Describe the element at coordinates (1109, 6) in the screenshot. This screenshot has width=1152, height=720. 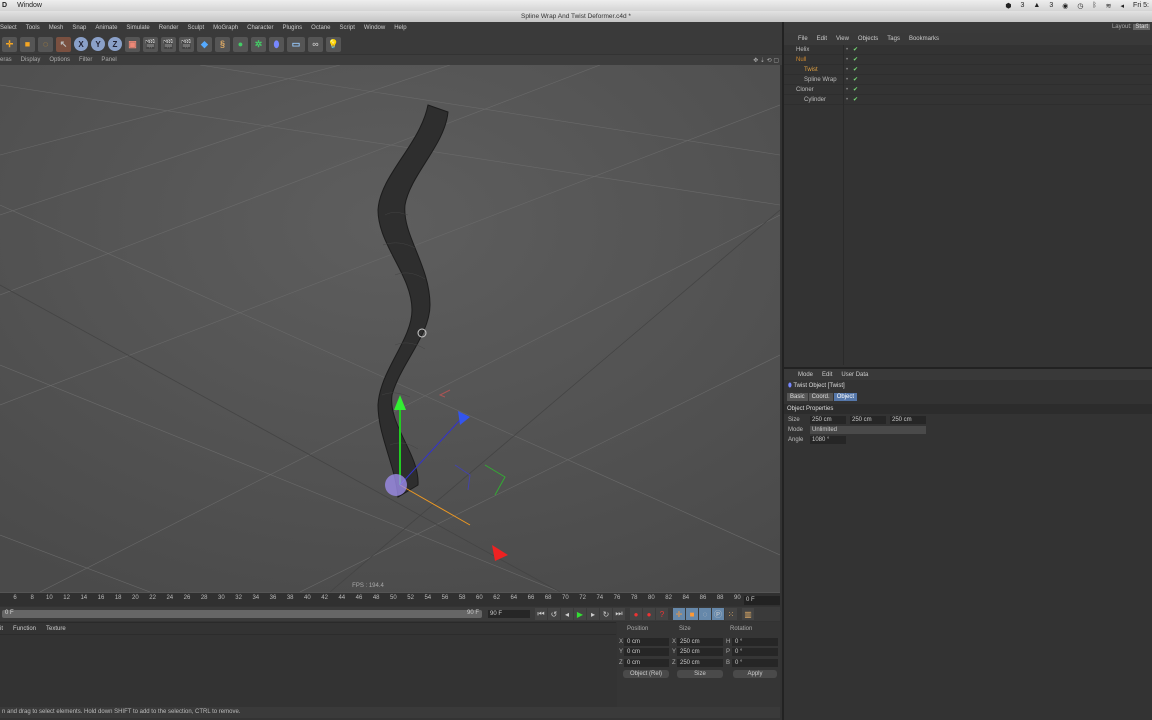
I see `wifi-icon: ≋` at that location.